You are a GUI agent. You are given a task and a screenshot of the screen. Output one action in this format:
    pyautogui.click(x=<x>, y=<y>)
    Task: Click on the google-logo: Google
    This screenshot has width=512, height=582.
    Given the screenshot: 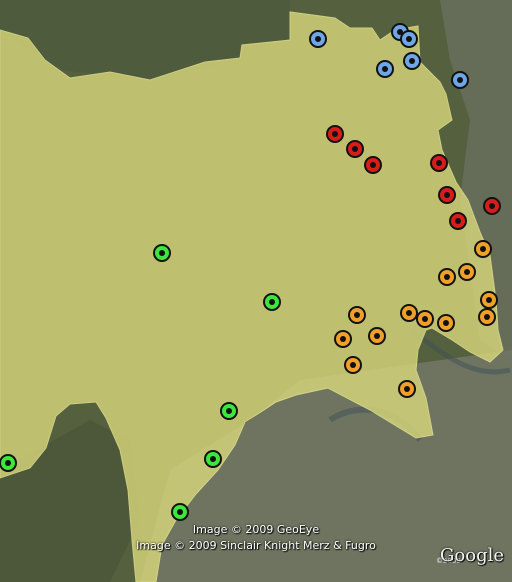 What is the action you would take?
    pyautogui.click(x=472, y=555)
    